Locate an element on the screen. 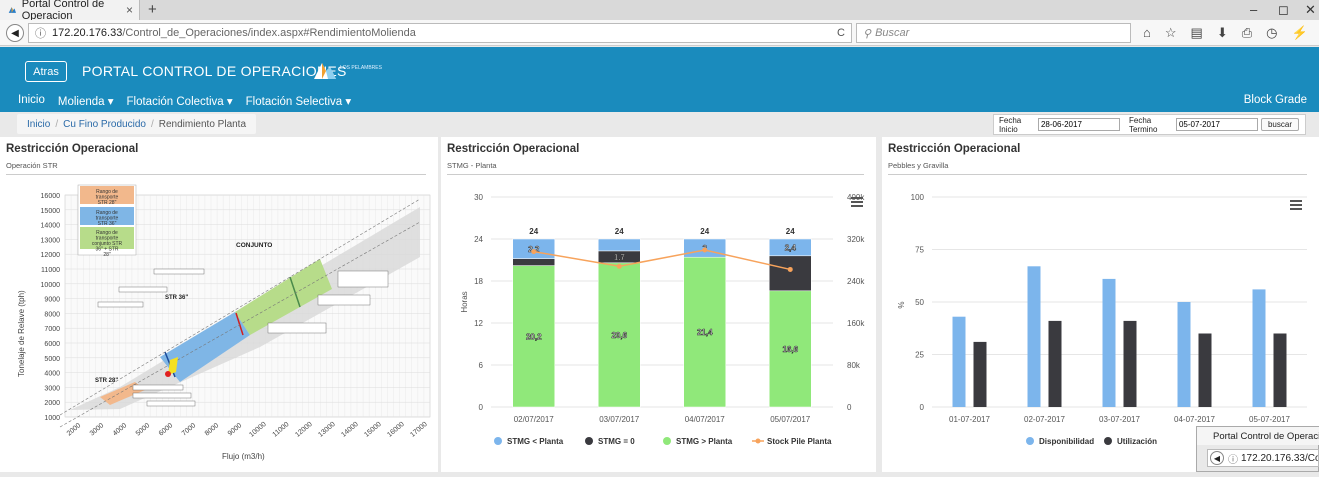 The image size is (1319, 477). home-icon: ⌂ is located at coordinates (1147, 33).